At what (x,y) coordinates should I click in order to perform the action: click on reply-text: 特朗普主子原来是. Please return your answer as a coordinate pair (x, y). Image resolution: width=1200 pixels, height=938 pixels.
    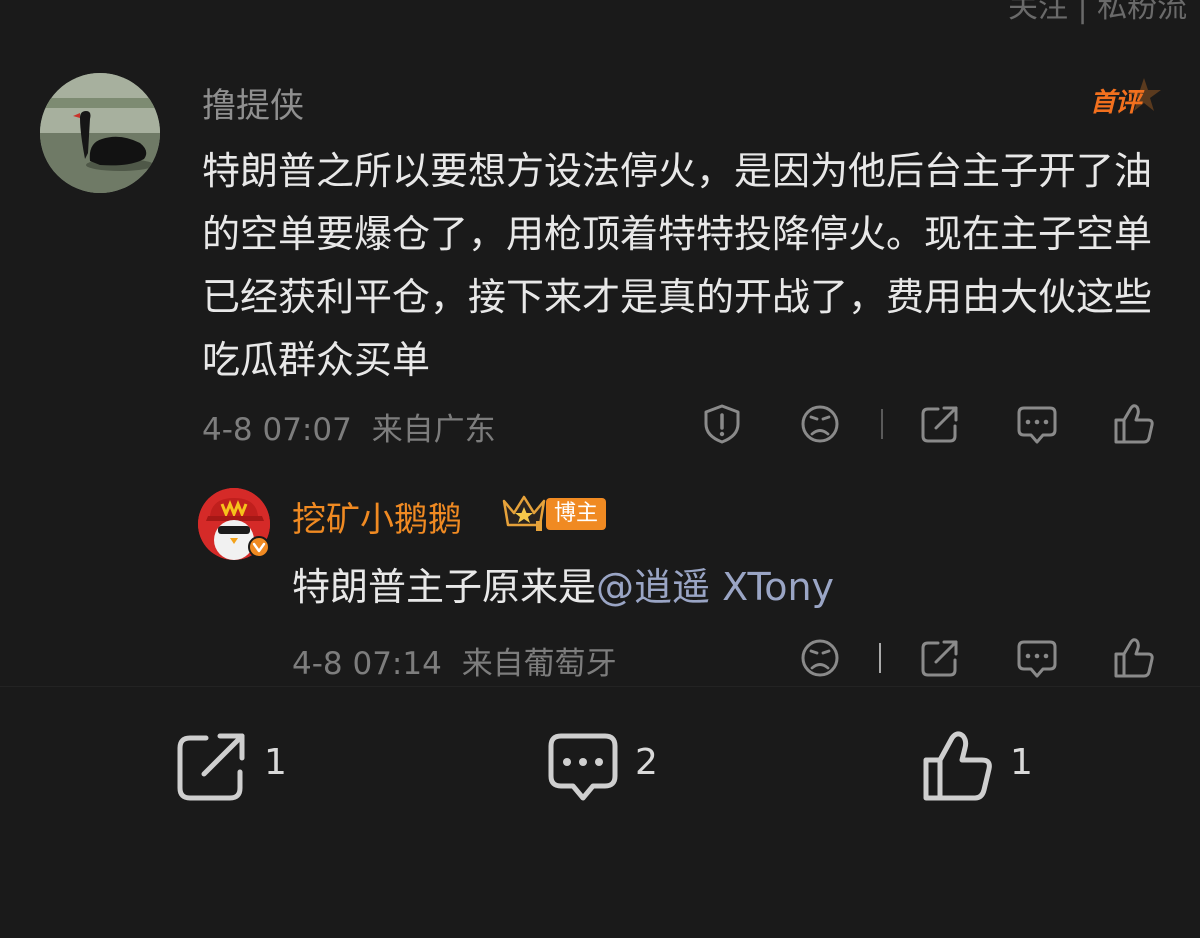
    Looking at the image, I should click on (444, 587).